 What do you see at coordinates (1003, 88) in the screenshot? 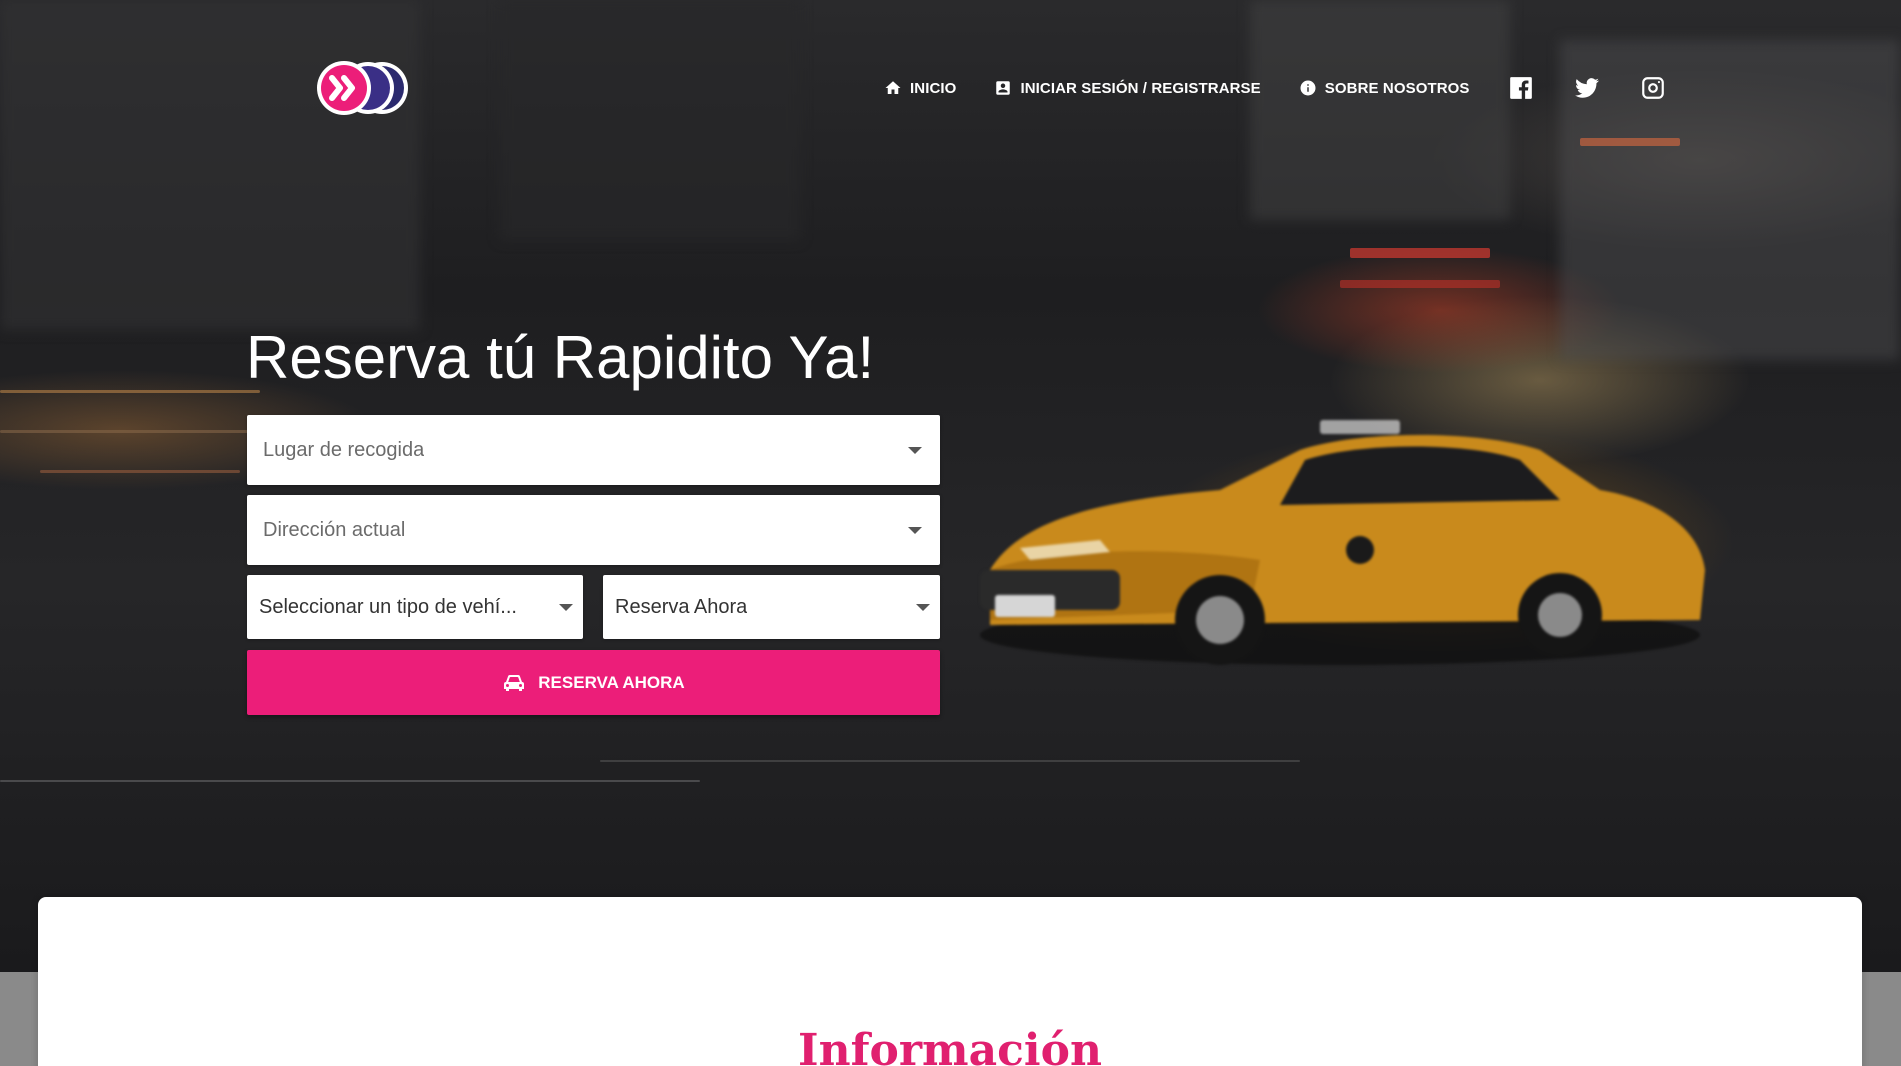
I see `account-box-icon` at bounding box center [1003, 88].